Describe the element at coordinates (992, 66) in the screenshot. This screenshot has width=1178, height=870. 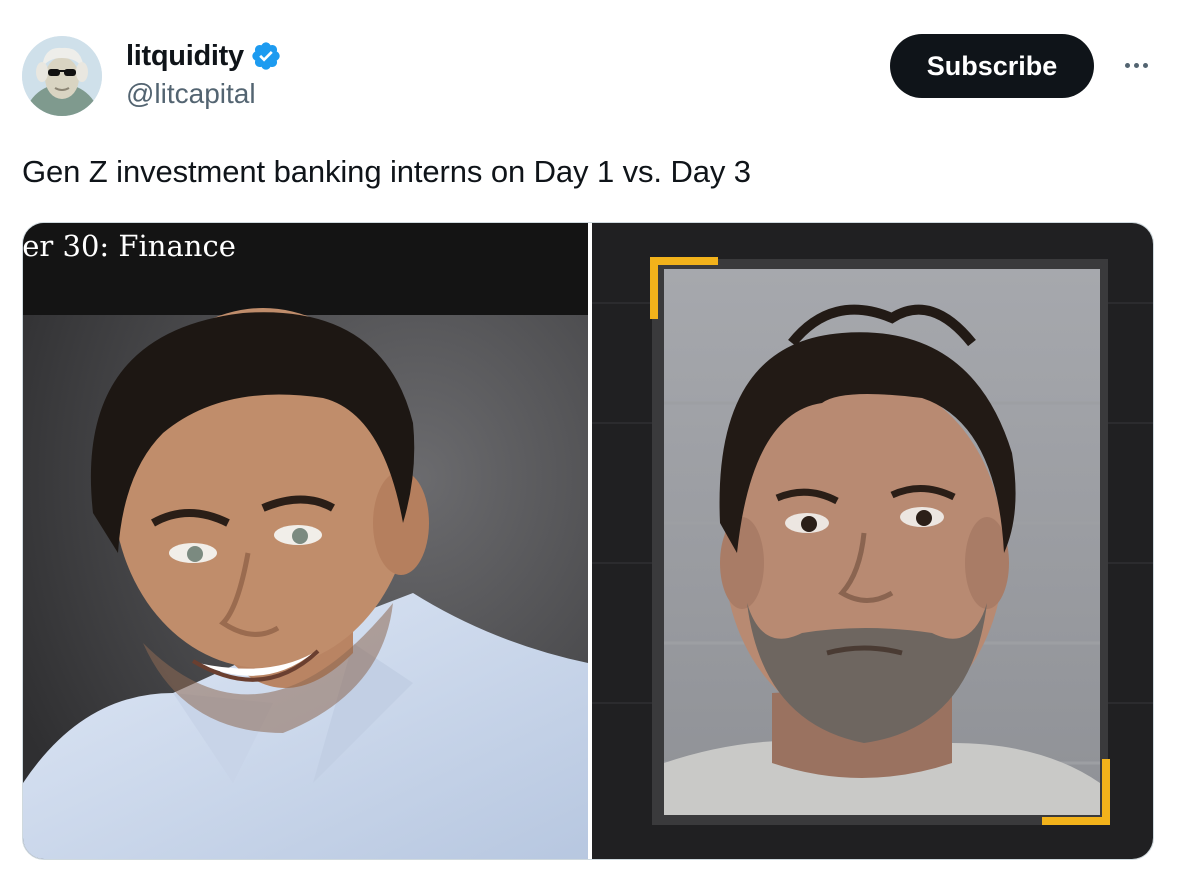
I see `subscribe-button: Subscribe` at that location.